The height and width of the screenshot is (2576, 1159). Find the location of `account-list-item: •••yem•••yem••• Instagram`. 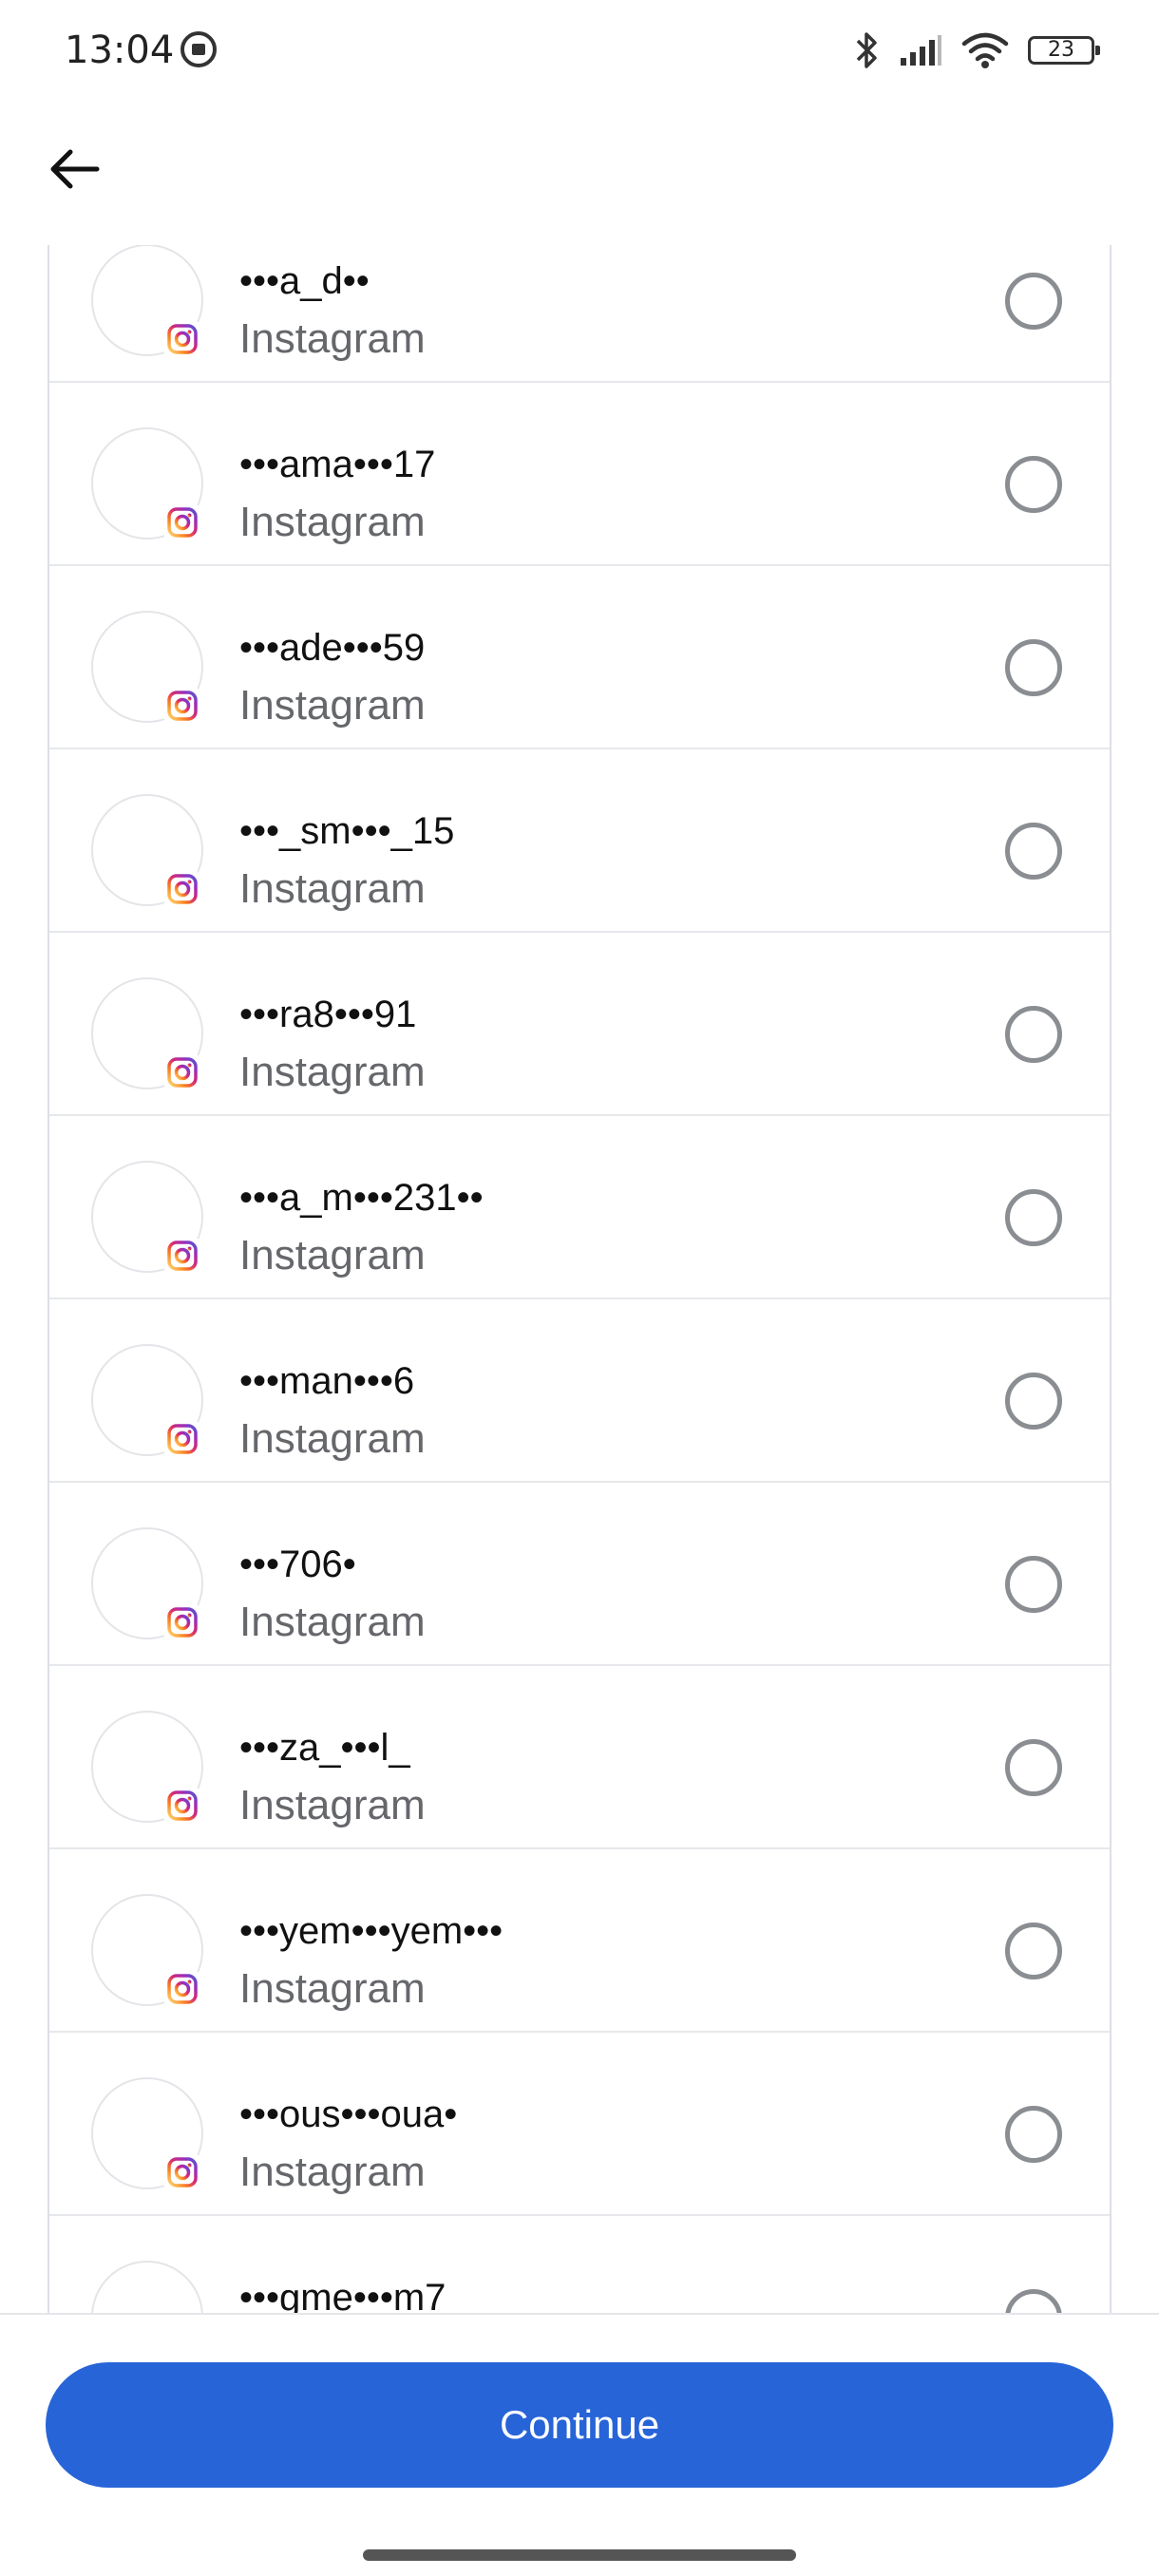

account-list-item: •••yem•••yem••• Instagram is located at coordinates (579, 1941).